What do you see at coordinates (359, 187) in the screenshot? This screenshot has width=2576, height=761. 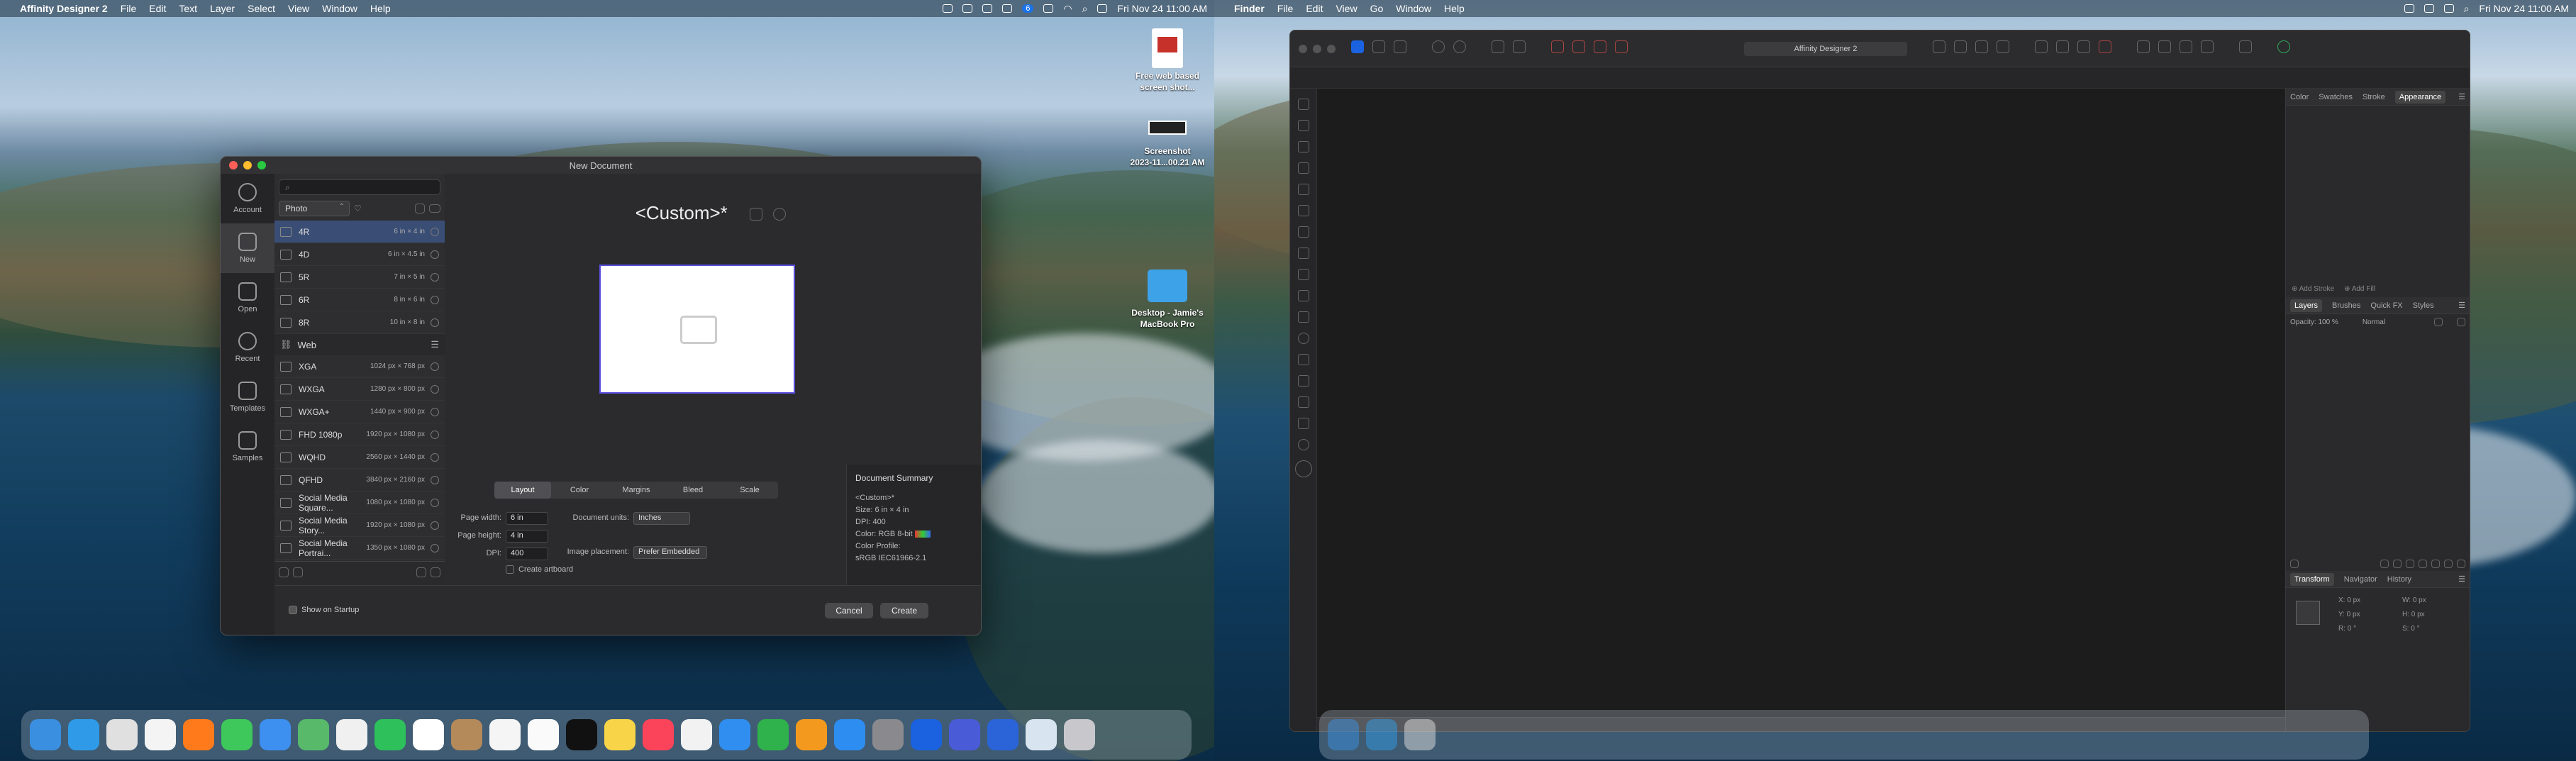 I see `preset-search-input: ⌕` at bounding box center [359, 187].